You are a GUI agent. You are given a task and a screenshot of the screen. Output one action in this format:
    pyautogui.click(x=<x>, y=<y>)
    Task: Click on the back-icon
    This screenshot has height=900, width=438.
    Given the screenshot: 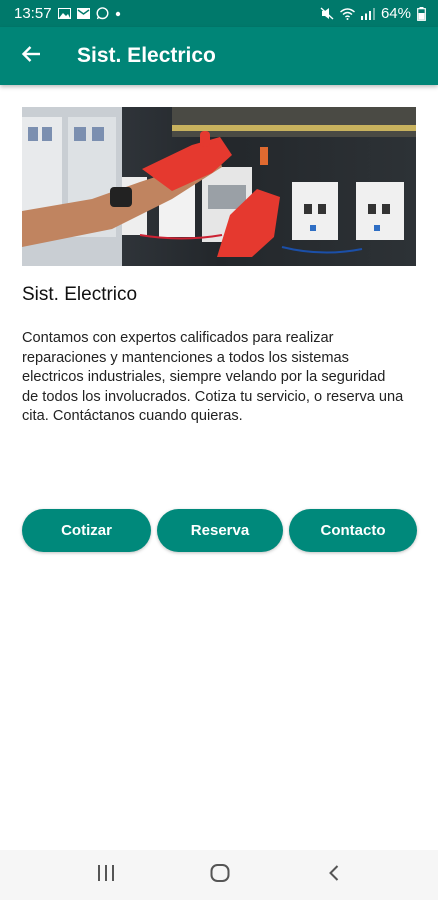 What is the action you would take?
    pyautogui.click(x=334, y=875)
    